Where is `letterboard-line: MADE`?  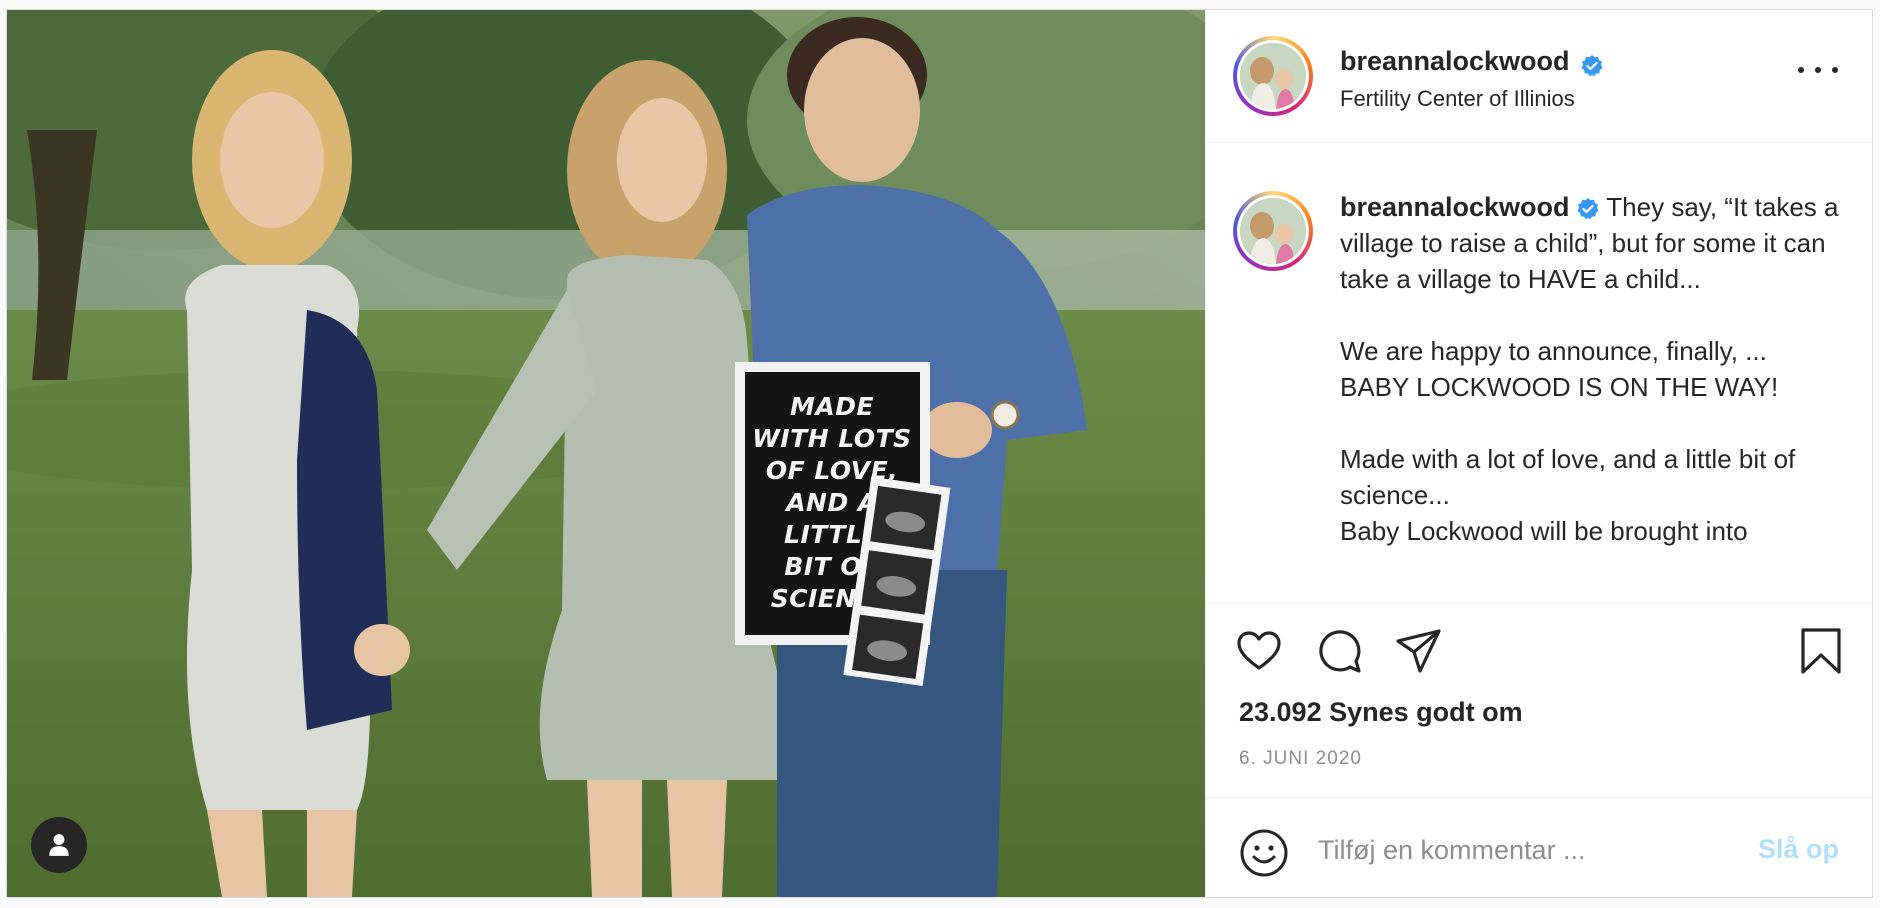 letterboard-line: MADE is located at coordinates (832, 406).